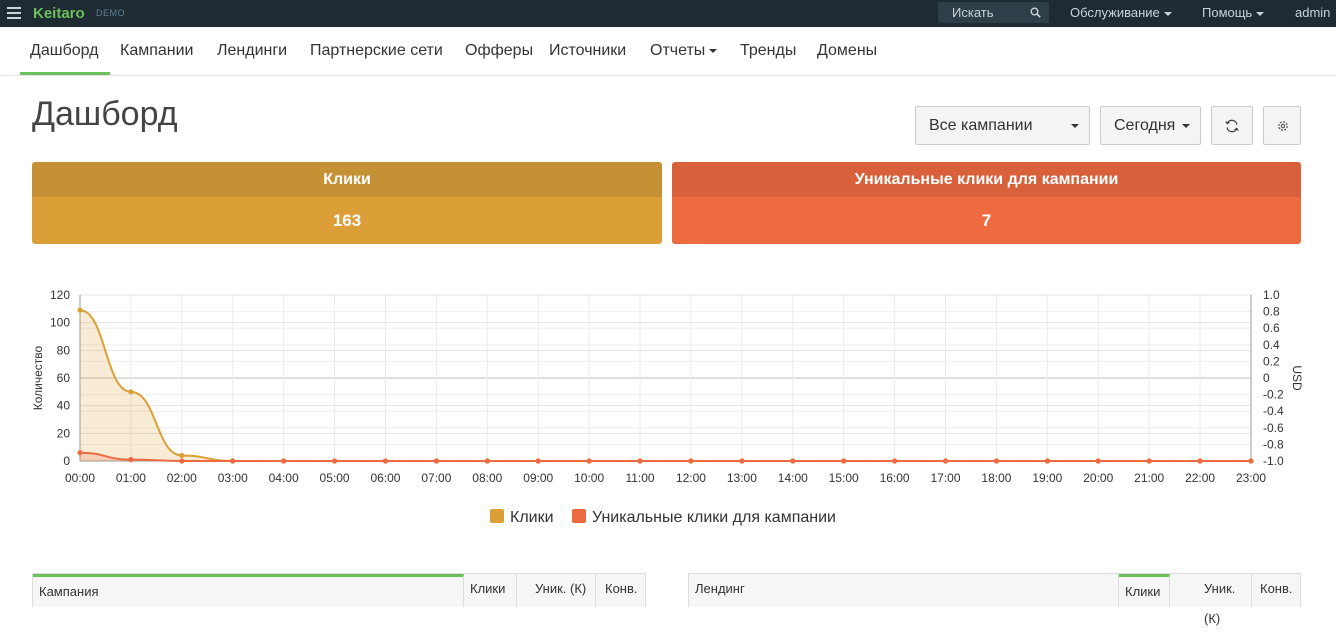 This screenshot has height=634, width=1336. I want to click on unique-clicks-card: Уникальные клики для кампании 7, so click(986, 203).